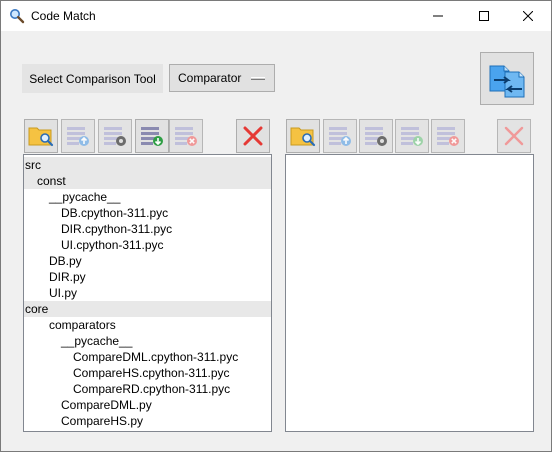 This screenshot has width=552, height=452. I want to click on left-list-download-button, so click(152, 136).